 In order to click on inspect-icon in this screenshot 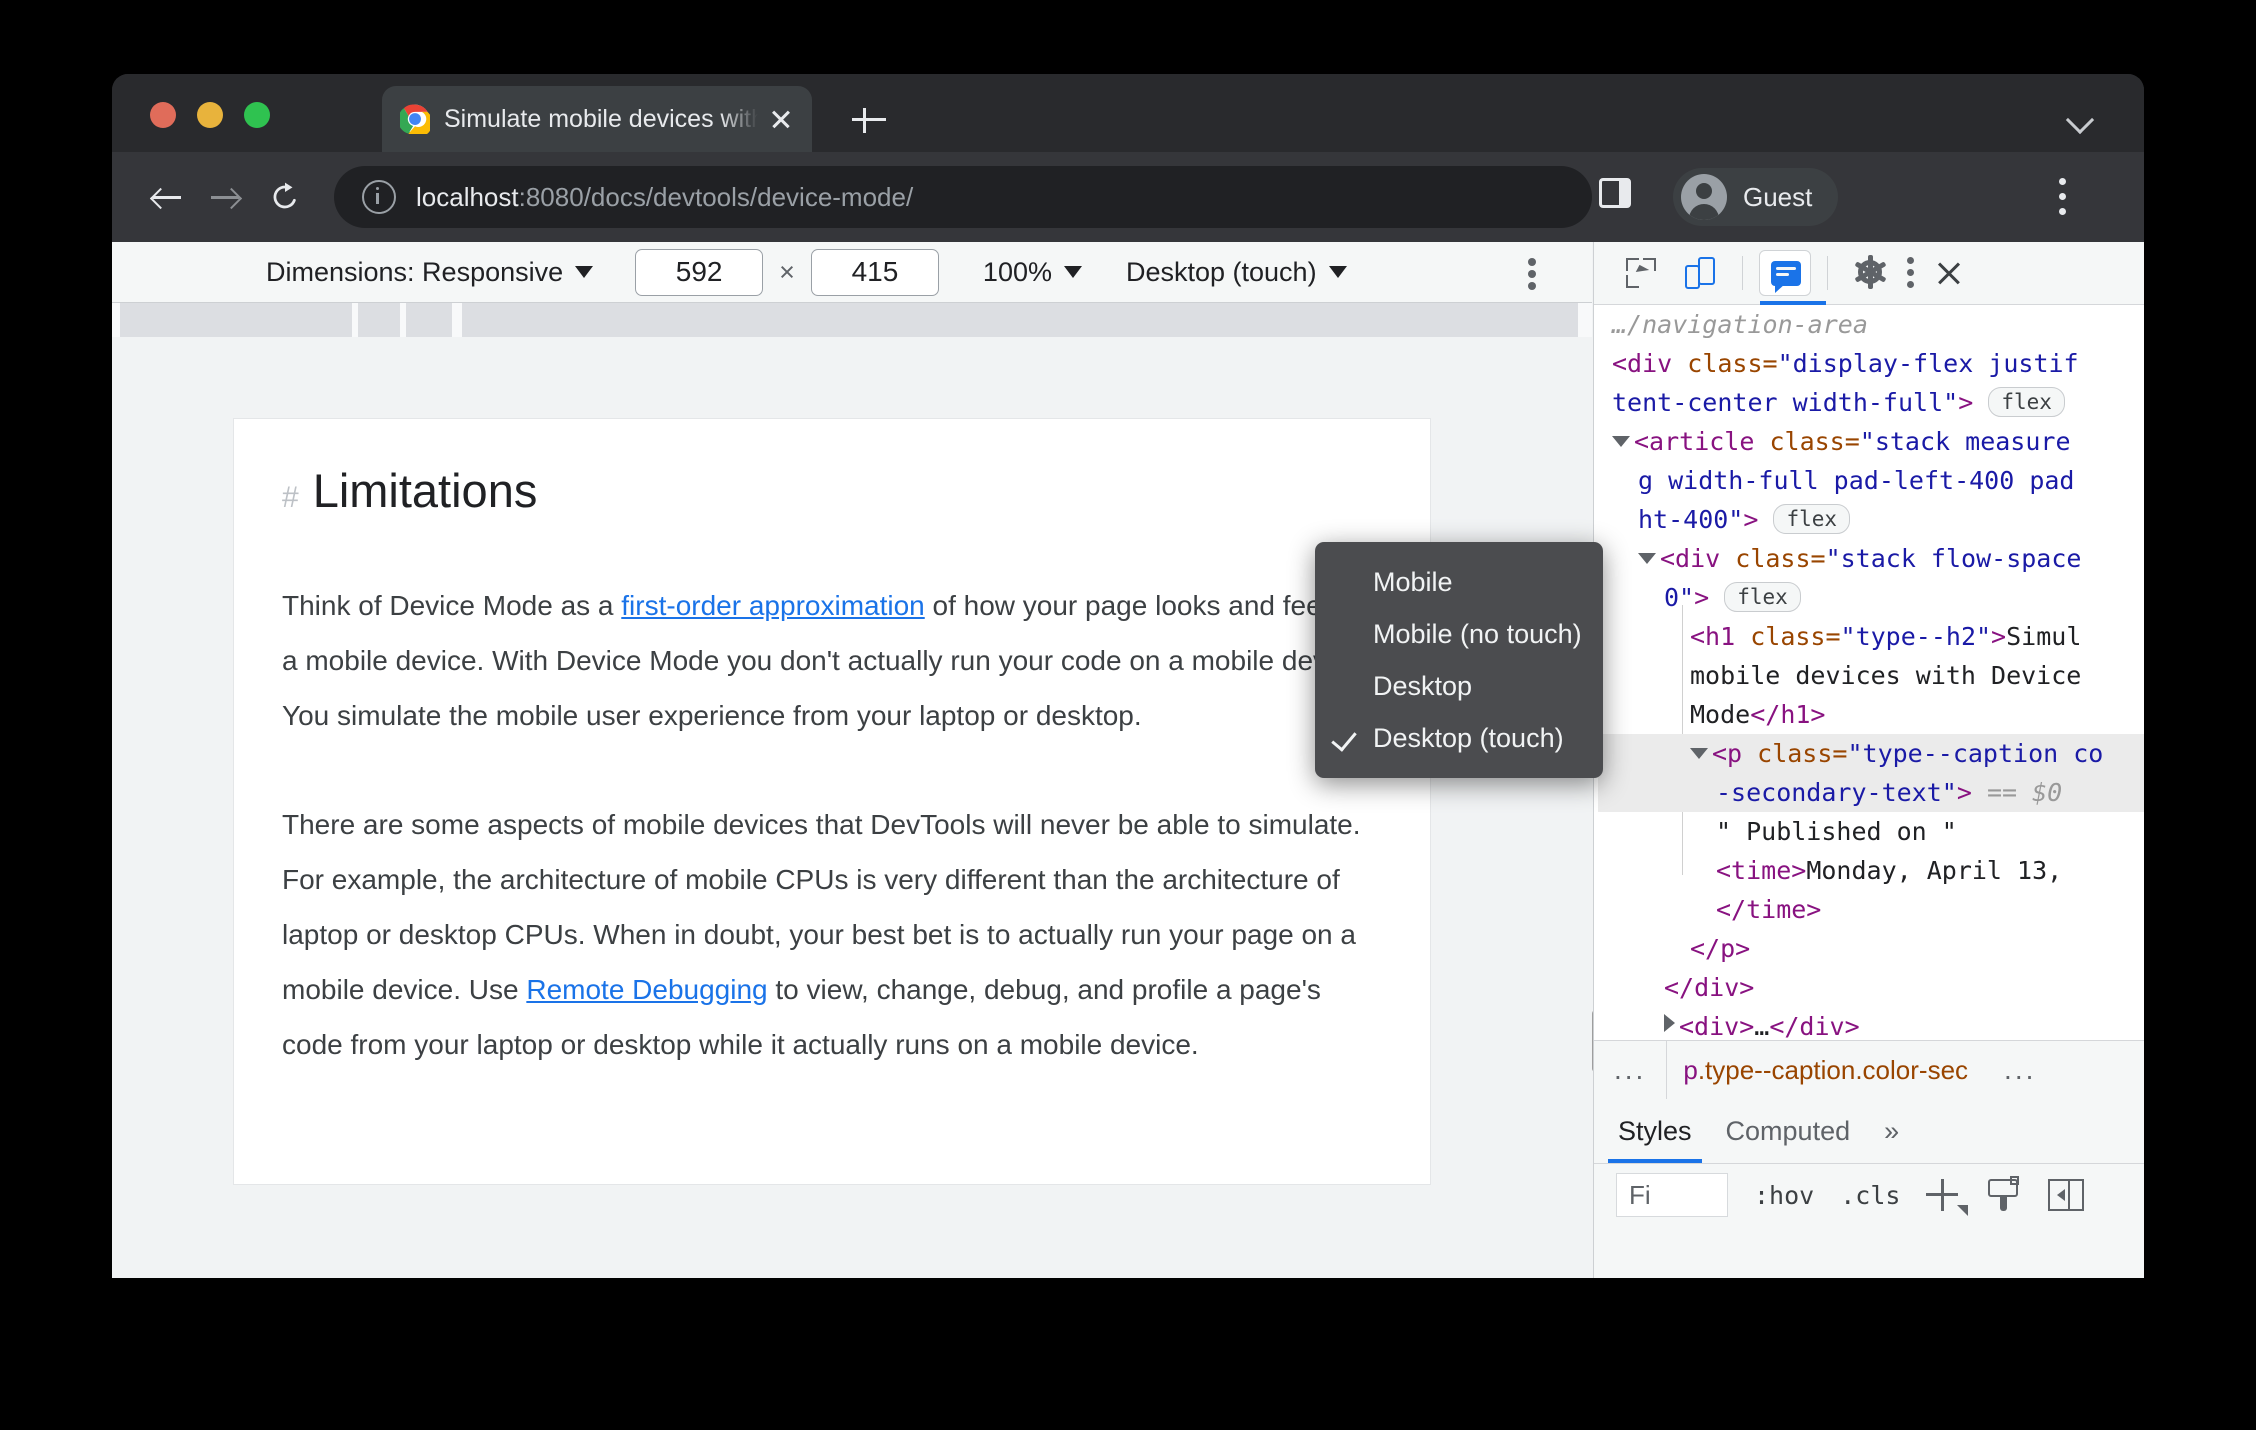, I will do `click(1642, 273)`.